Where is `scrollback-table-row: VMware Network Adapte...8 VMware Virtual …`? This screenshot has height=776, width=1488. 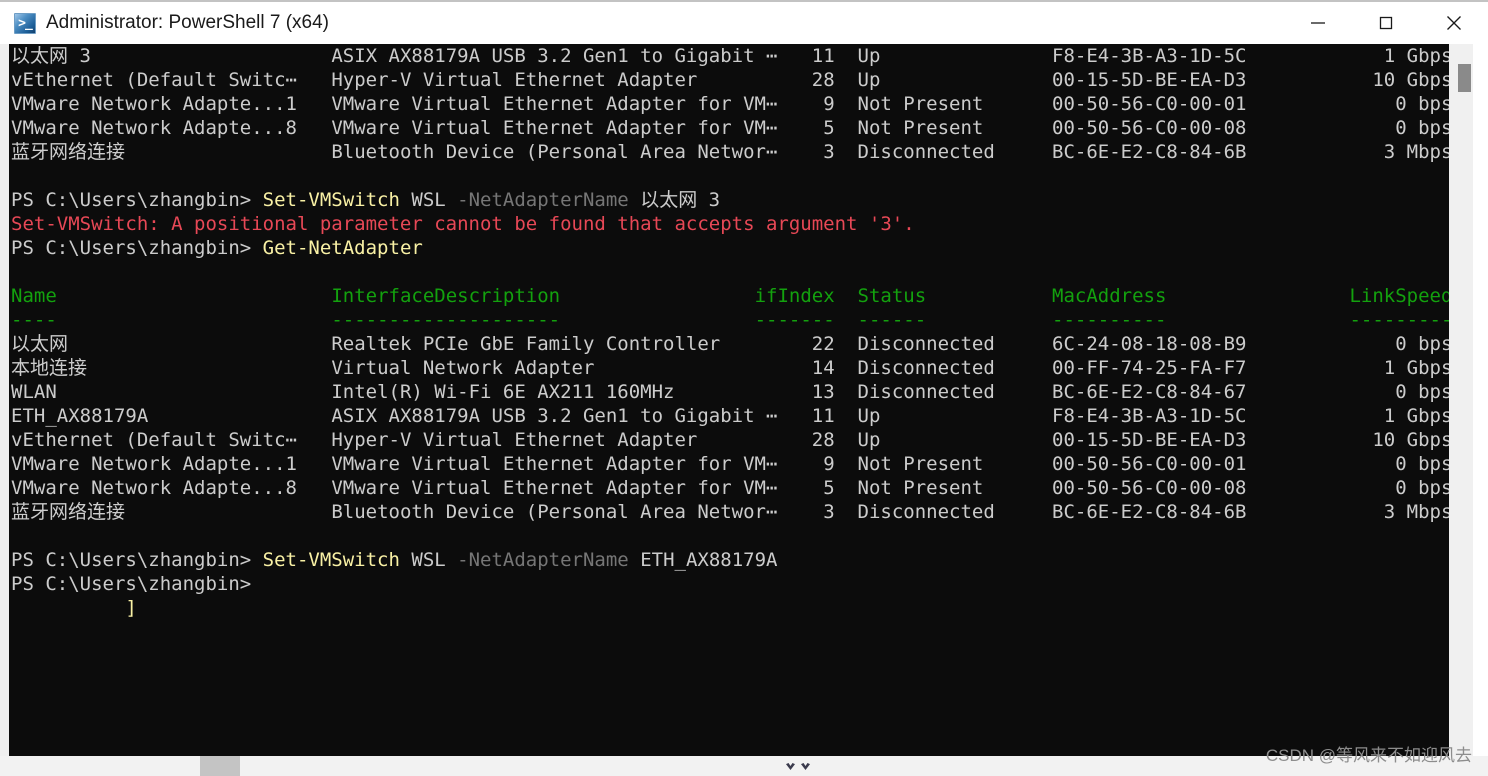
scrollback-table-row: VMware Network Adapte...8 VMware Virtual … is located at coordinates (729, 128).